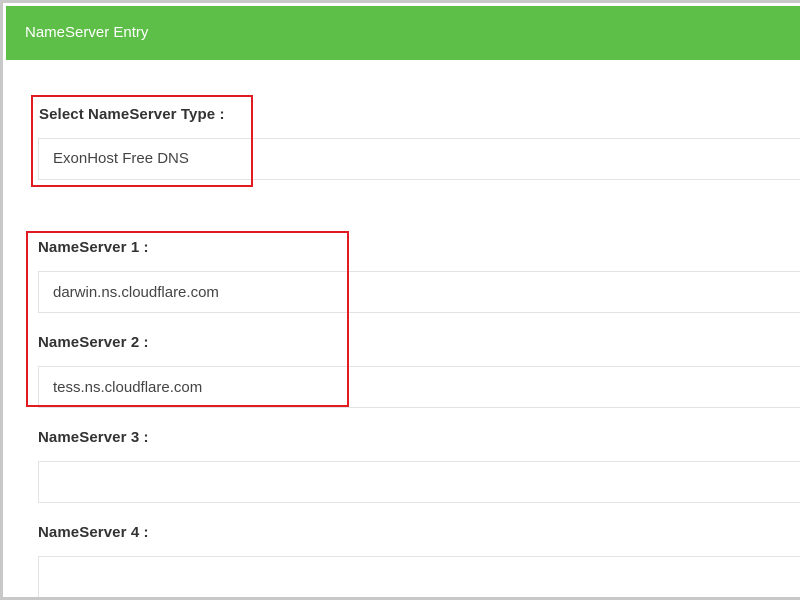 The height and width of the screenshot is (600, 800). I want to click on nameserver-3-label: NameServer 3 :, so click(93, 437).